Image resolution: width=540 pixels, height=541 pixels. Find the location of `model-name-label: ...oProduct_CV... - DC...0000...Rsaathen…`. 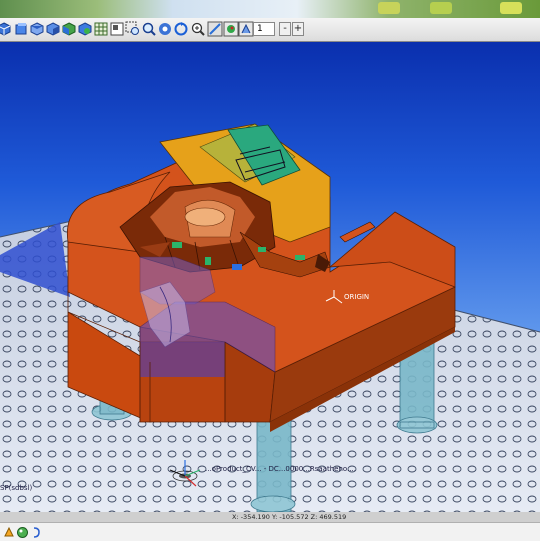

model-name-label: ...oProduct_CV... - DC...0000...Rsaathen… is located at coordinates (280, 469).